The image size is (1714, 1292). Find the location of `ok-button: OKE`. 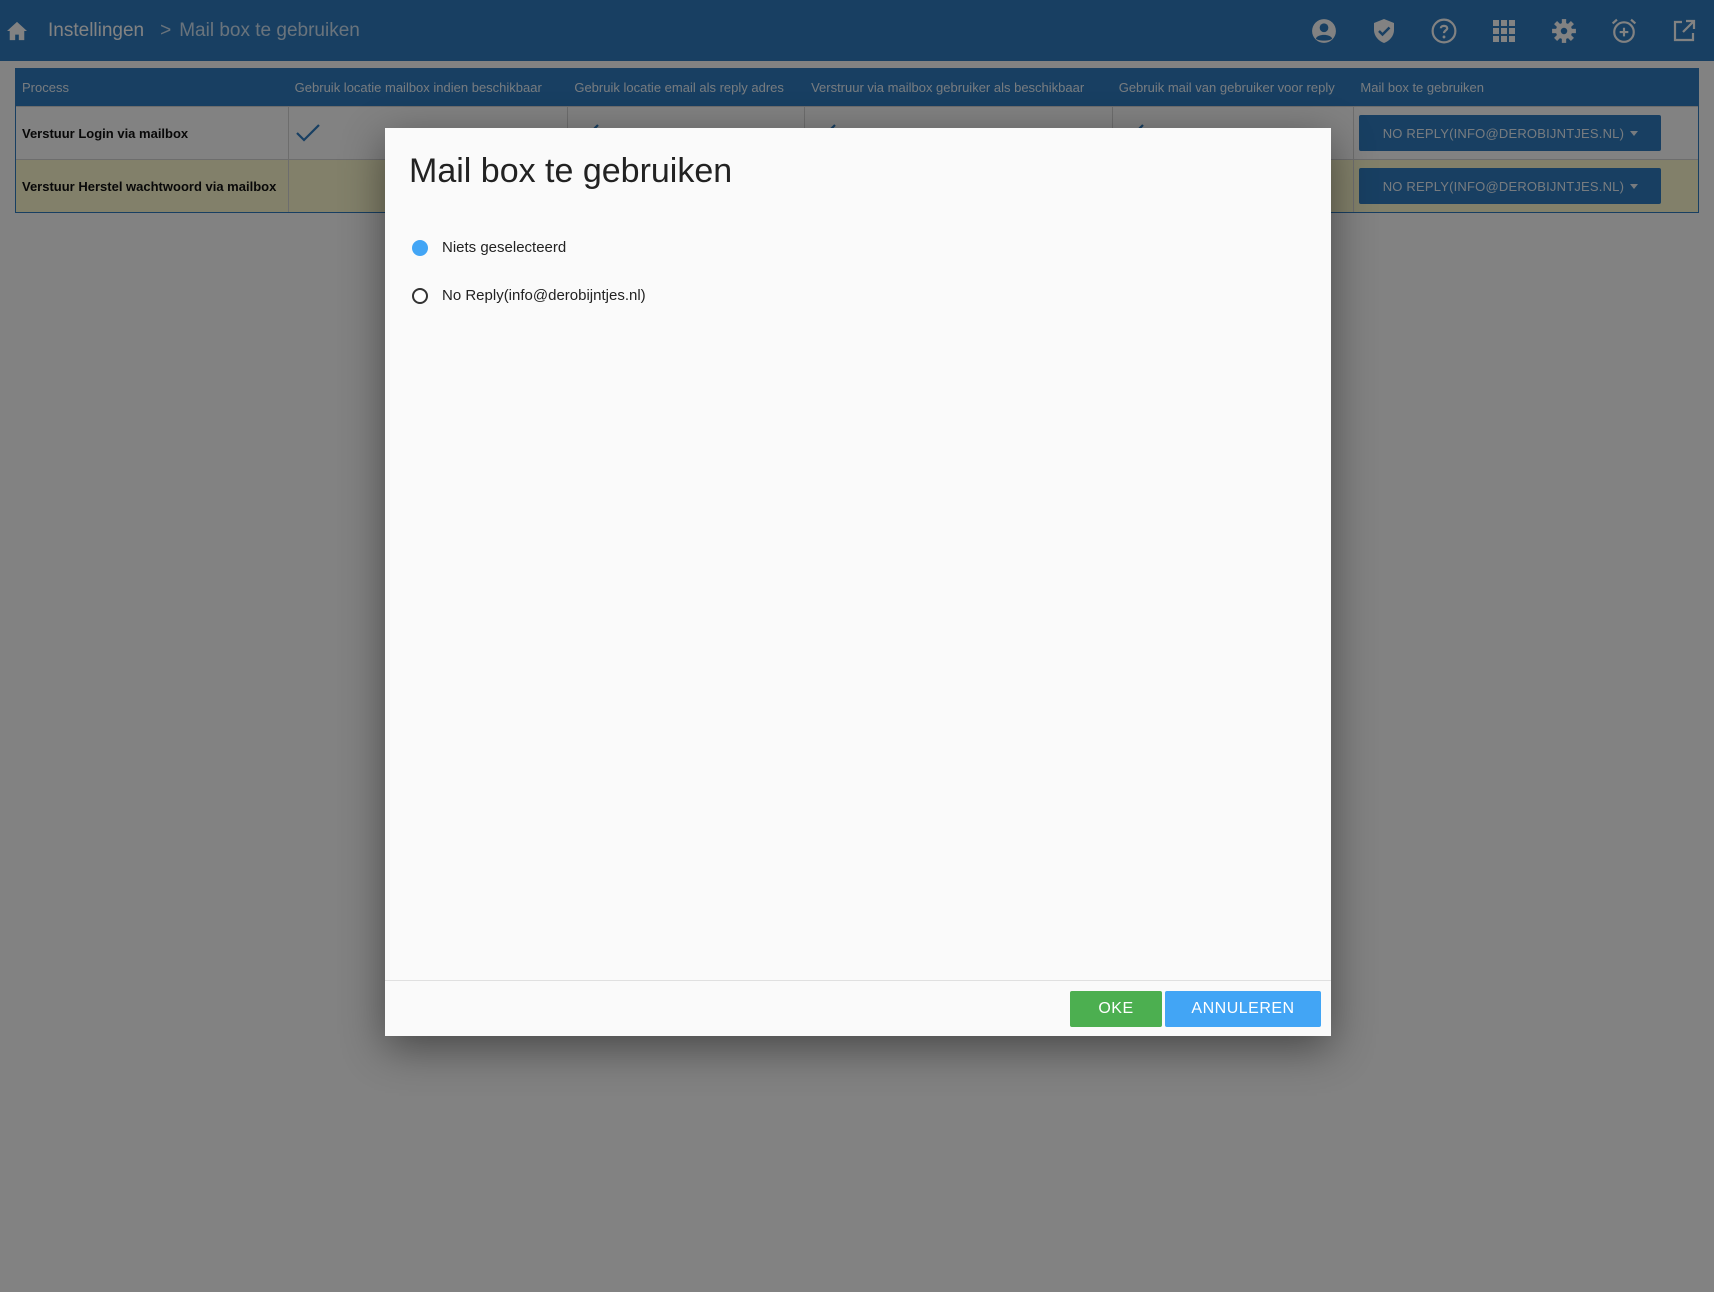

ok-button: OKE is located at coordinates (1116, 1009).